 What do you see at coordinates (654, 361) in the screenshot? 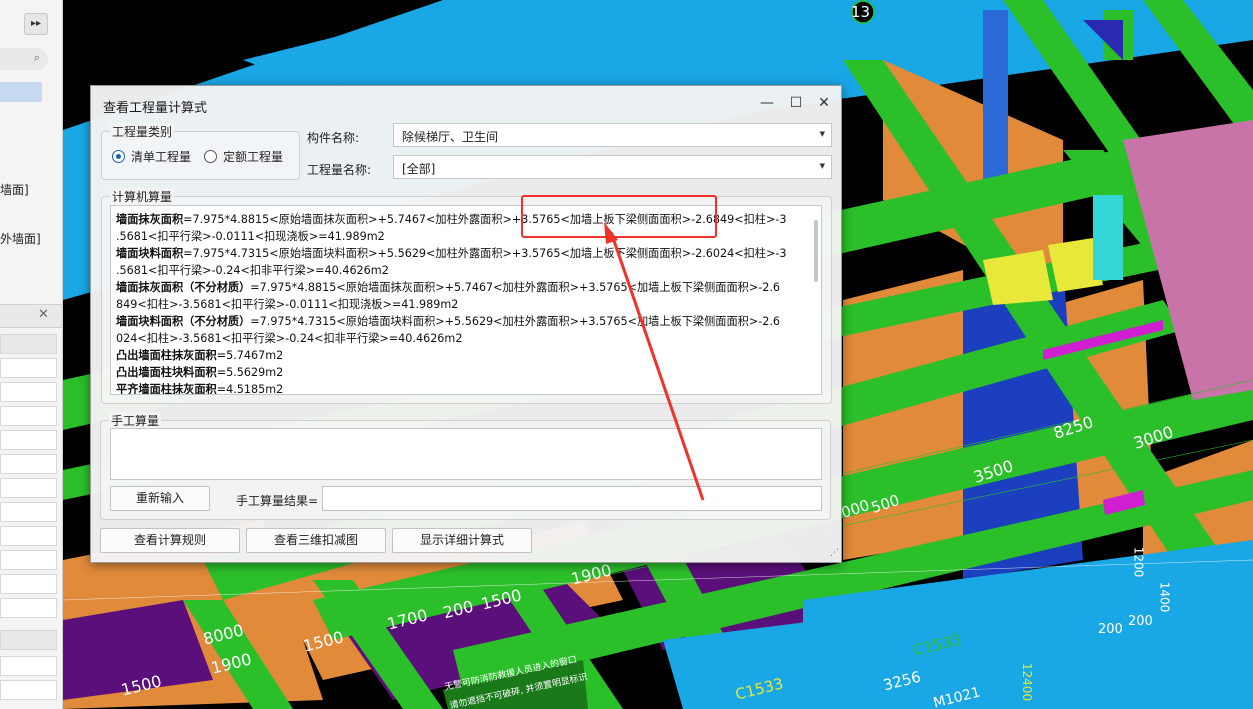
I see `annotation-arrow` at bounding box center [654, 361].